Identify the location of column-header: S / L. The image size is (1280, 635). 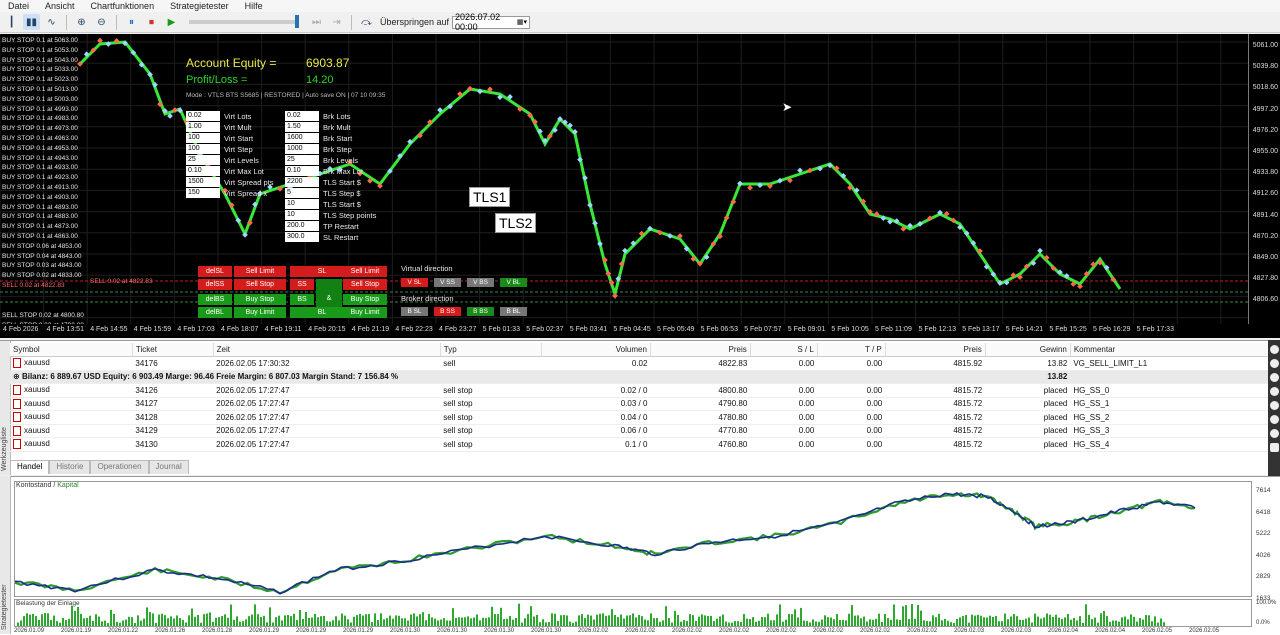
(784, 350).